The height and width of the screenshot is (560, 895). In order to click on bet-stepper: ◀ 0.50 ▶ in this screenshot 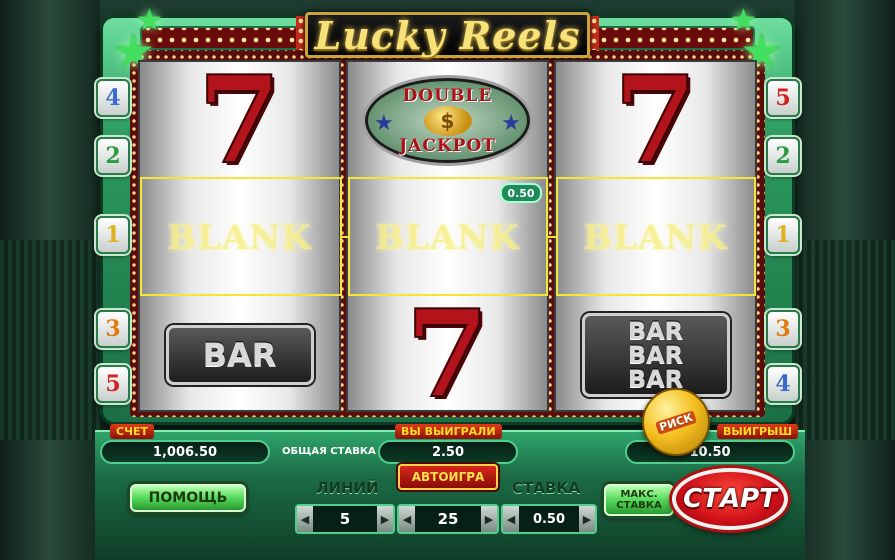, I will do `click(549, 519)`.